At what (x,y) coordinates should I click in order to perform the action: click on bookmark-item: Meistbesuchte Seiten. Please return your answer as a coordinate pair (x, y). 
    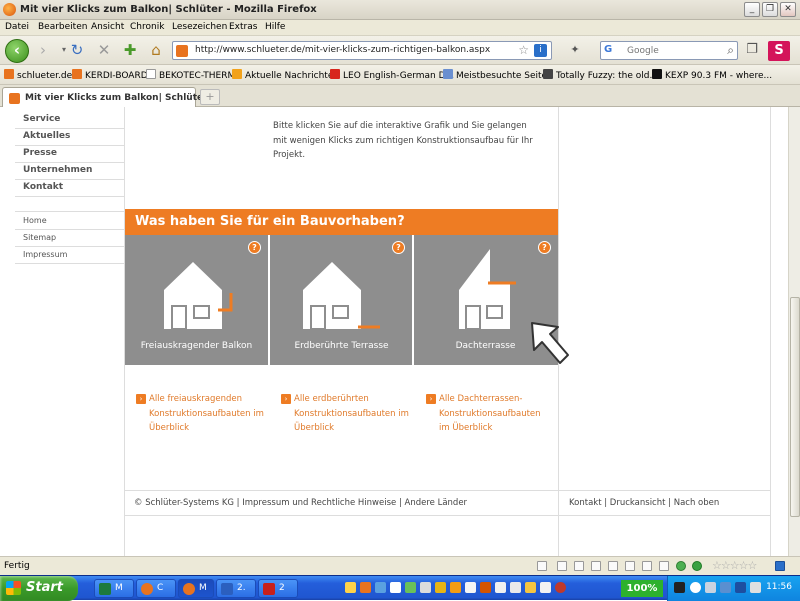
    Looking at the image, I should click on (498, 75).